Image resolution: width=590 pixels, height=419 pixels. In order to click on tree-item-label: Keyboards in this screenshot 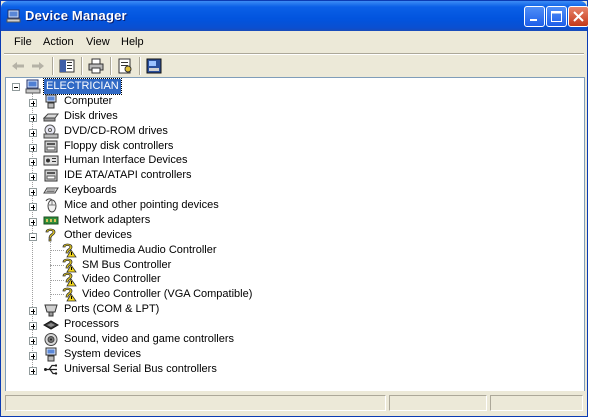, I will do `click(90, 190)`.